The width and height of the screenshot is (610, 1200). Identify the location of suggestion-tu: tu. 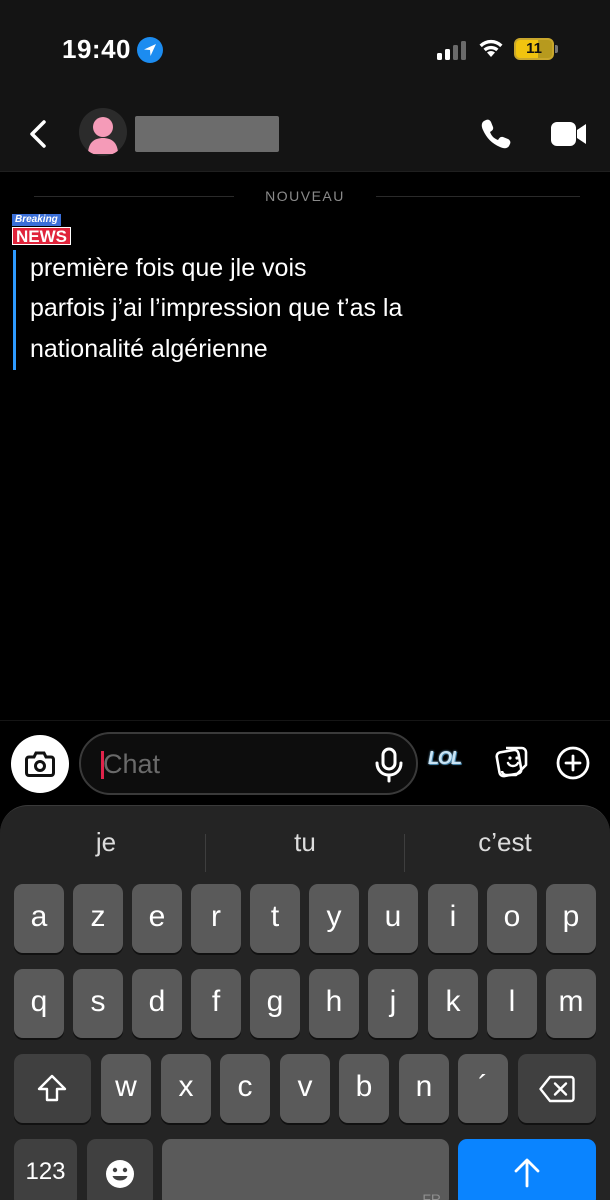
(305, 842).